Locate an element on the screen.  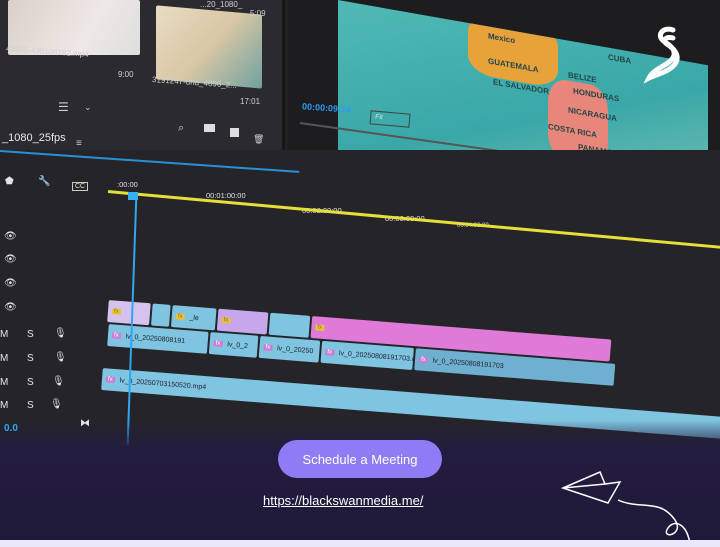
clip-label: lv_0_2 is located at coordinates (238, 345).